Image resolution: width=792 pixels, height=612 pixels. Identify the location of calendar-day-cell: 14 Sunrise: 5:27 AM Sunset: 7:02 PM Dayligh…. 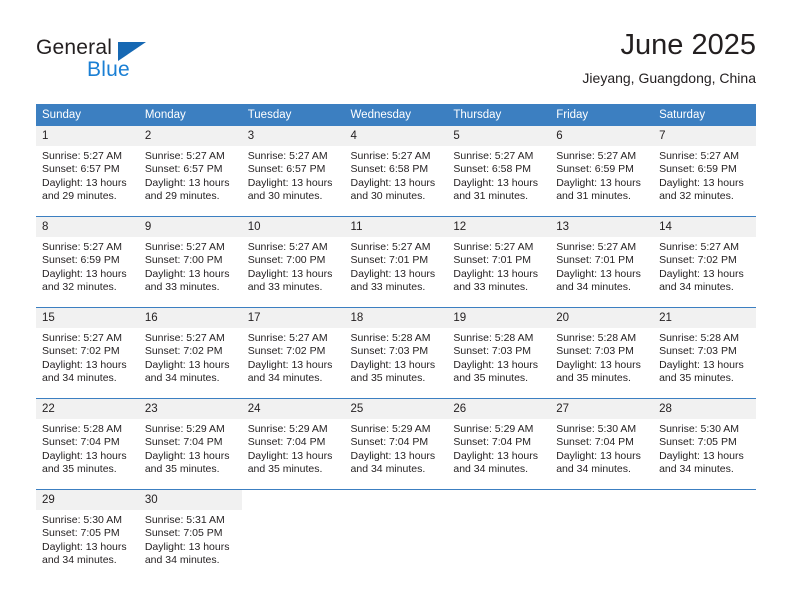
(704, 262).